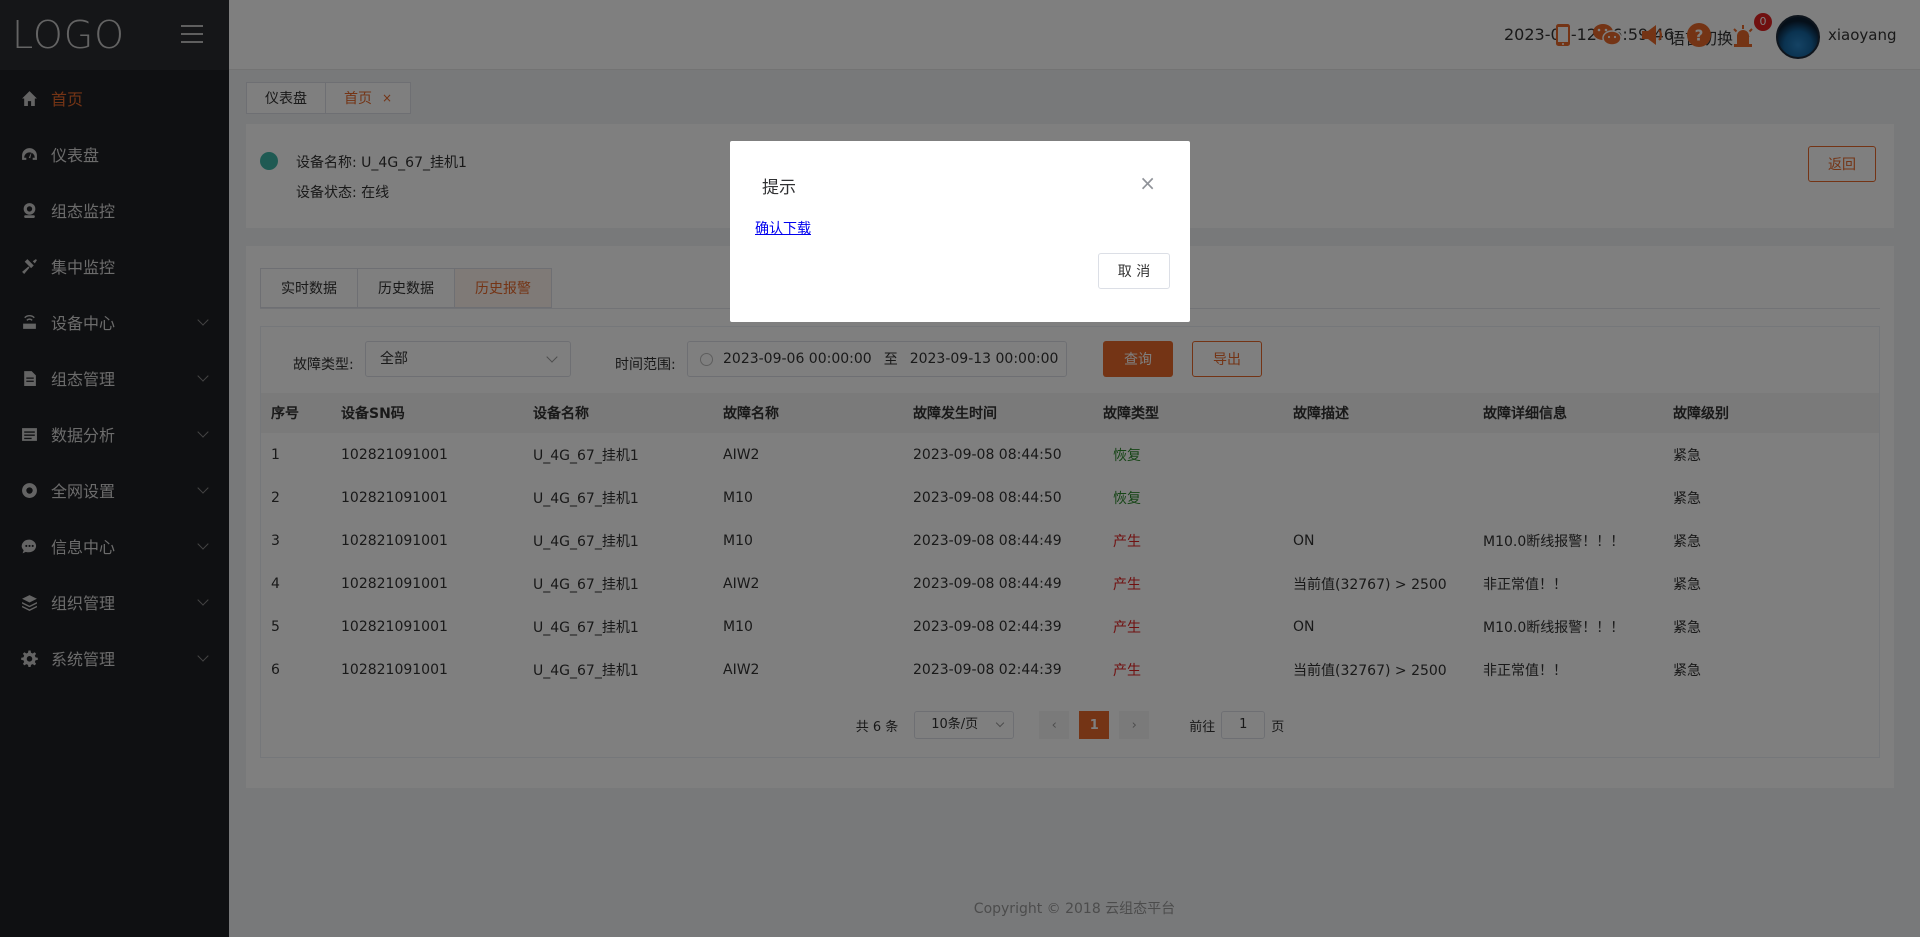  What do you see at coordinates (960, 231) in the screenshot?
I see `download-dialog: 提示 × 确认下载 取 消` at bounding box center [960, 231].